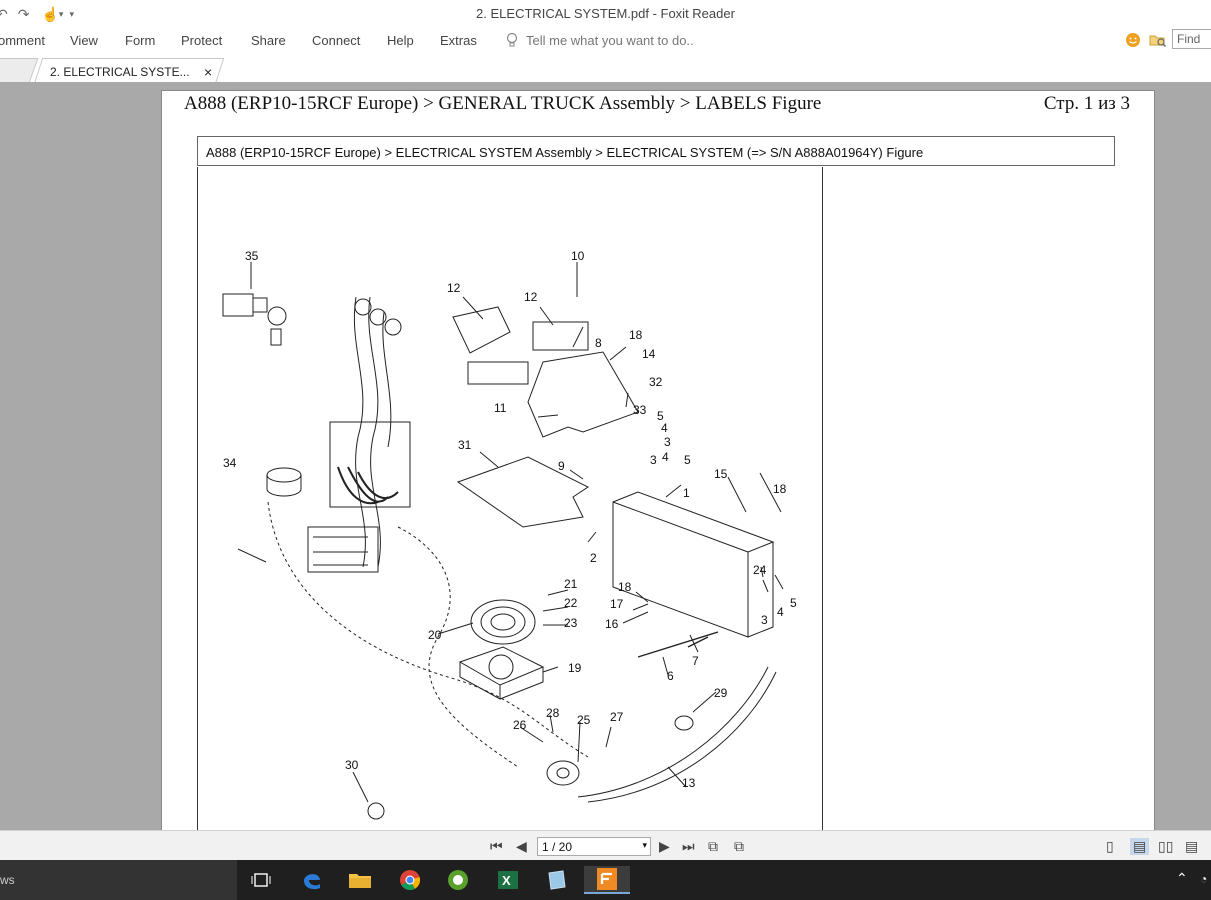 This screenshot has width=1211, height=900. What do you see at coordinates (553, 713) in the screenshot?
I see `callout-28: 28` at bounding box center [553, 713].